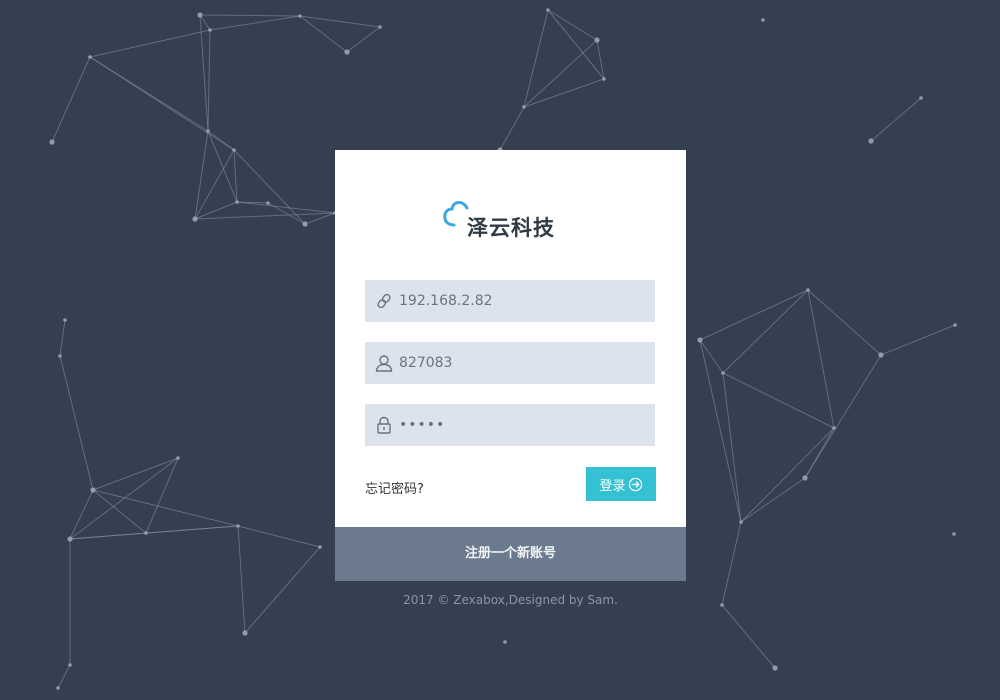  I want to click on password-field, so click(510, 425).